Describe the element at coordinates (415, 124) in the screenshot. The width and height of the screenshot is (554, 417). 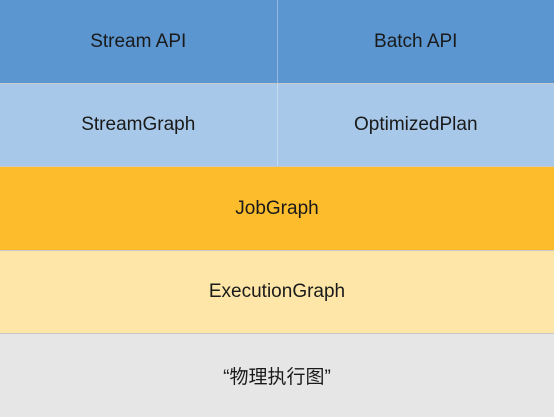
I see `optimizedplan-block: OptimizedPlan` at that location.